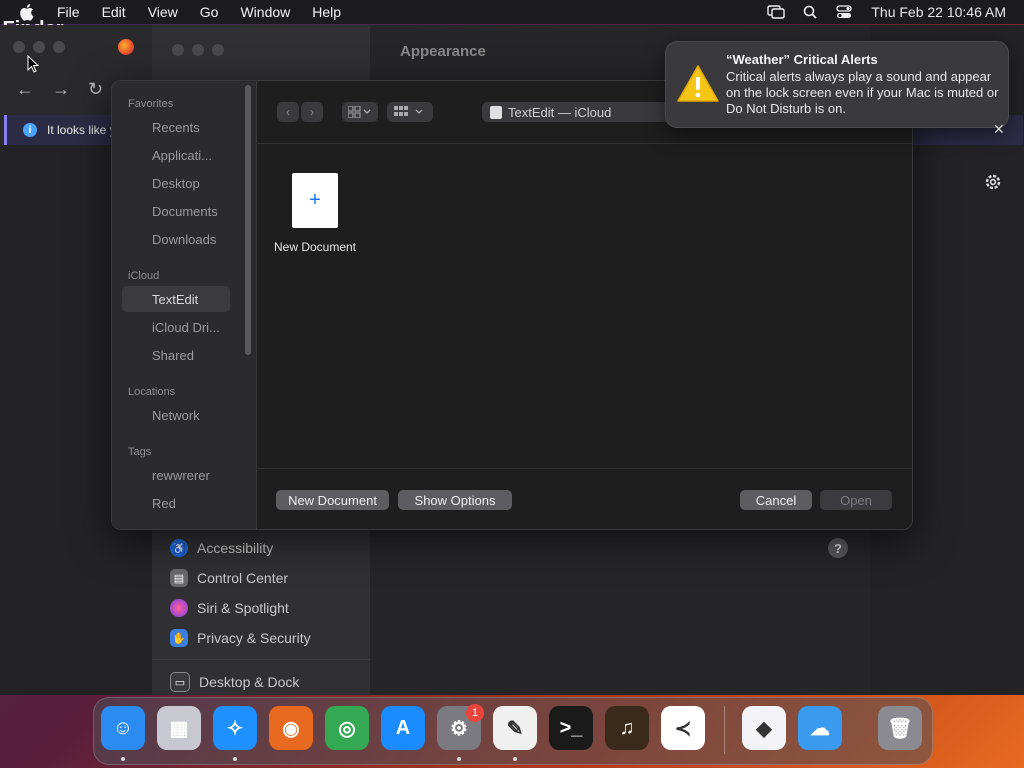 The height and width of the screenshot is (768, 1024). What do you see at coordinates (455, 500) in the screenshot?
I see `show-options-button: Show Options` at bounding box center [455, 500].